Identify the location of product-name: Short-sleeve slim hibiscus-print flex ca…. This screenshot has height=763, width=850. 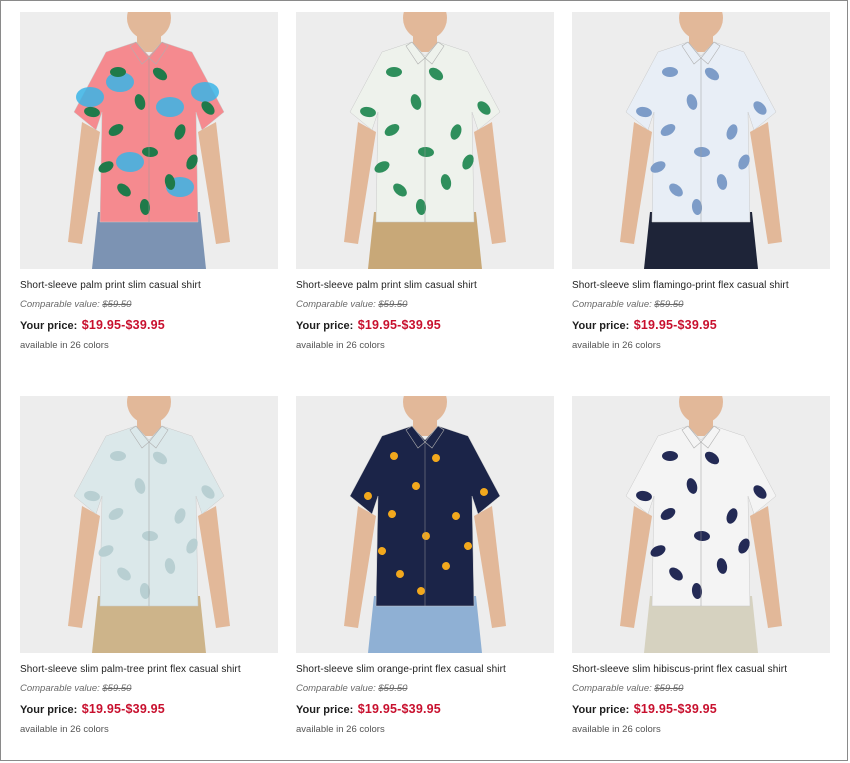
(701, 669).